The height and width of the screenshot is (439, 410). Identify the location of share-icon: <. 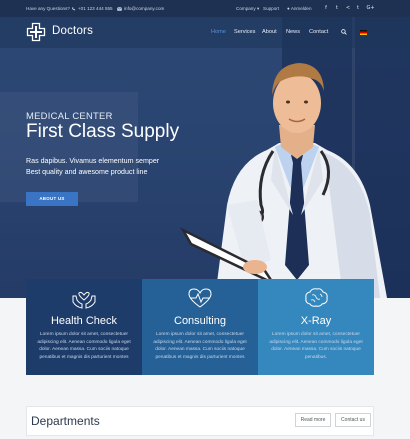
(348, 8).